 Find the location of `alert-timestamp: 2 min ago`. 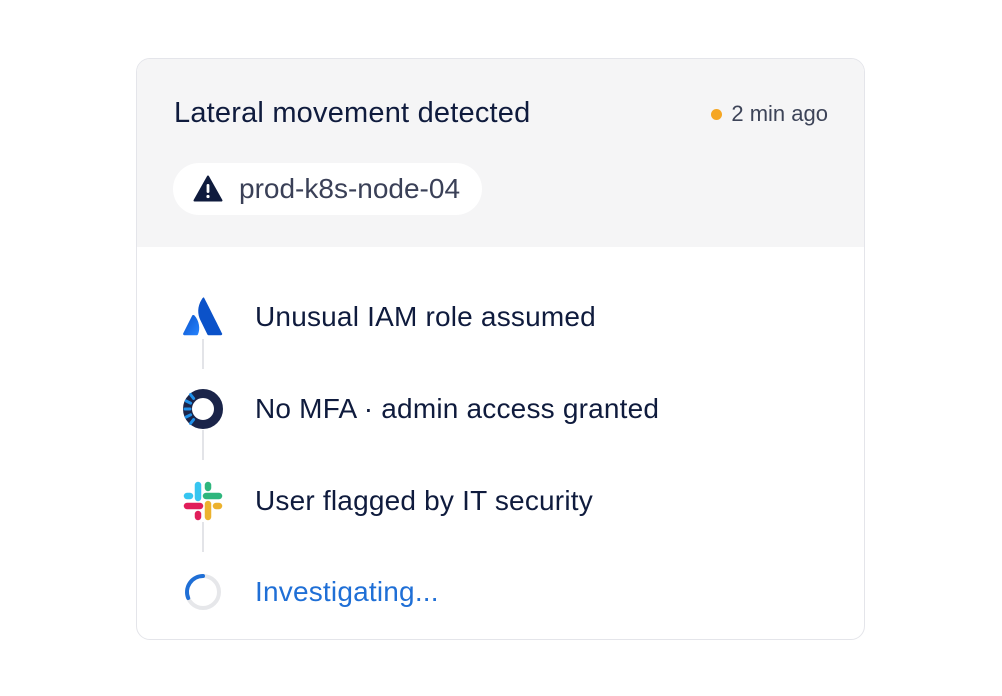

alert-timestamp: 2 min ago is located at coordinates (769, 114).